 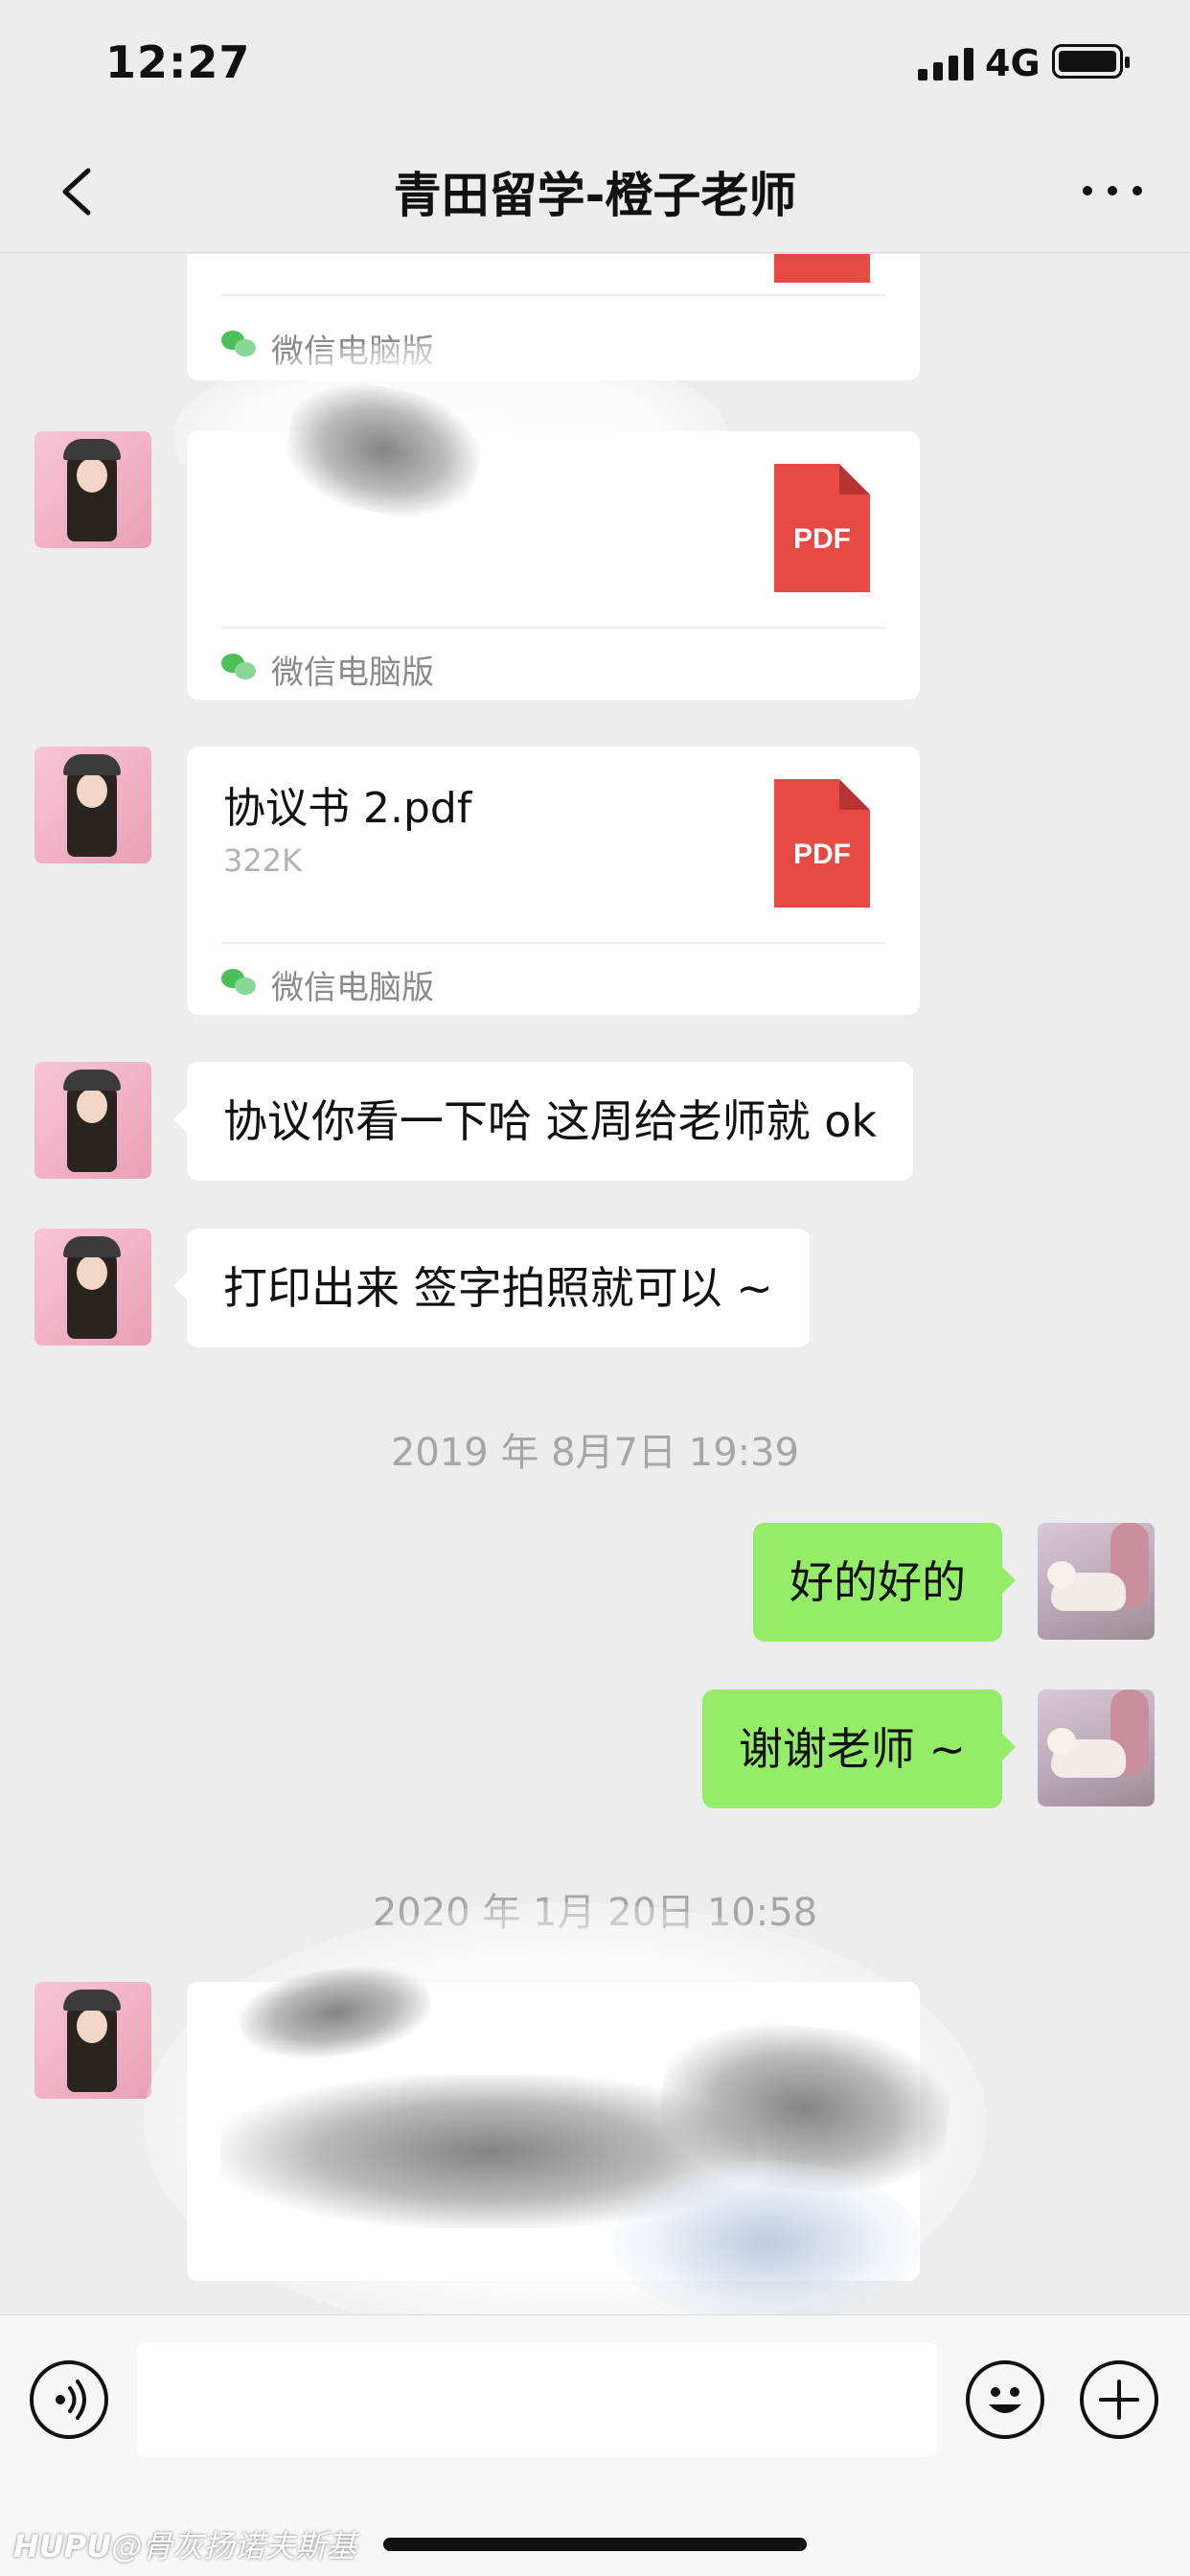 I want to click on emoji-button, so click(x=1005, y=2399).